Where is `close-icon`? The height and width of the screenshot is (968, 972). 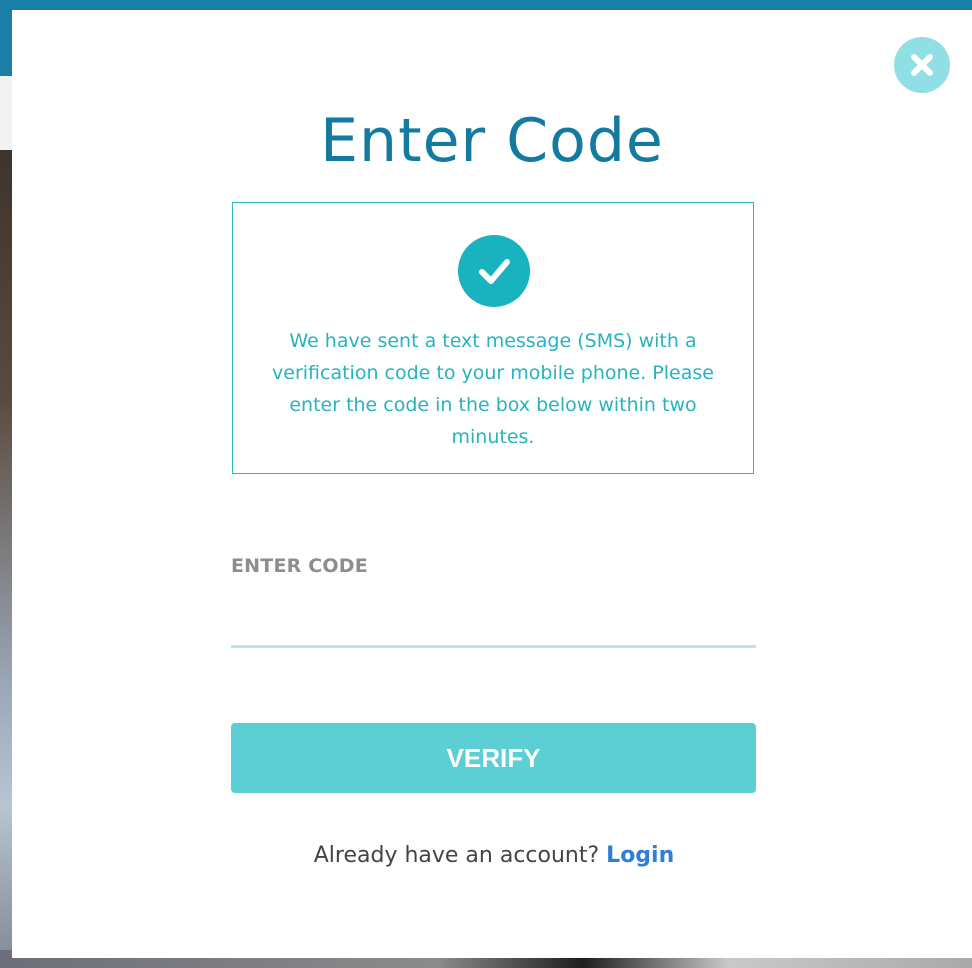
close-icon is located at coordinates (922, 65).